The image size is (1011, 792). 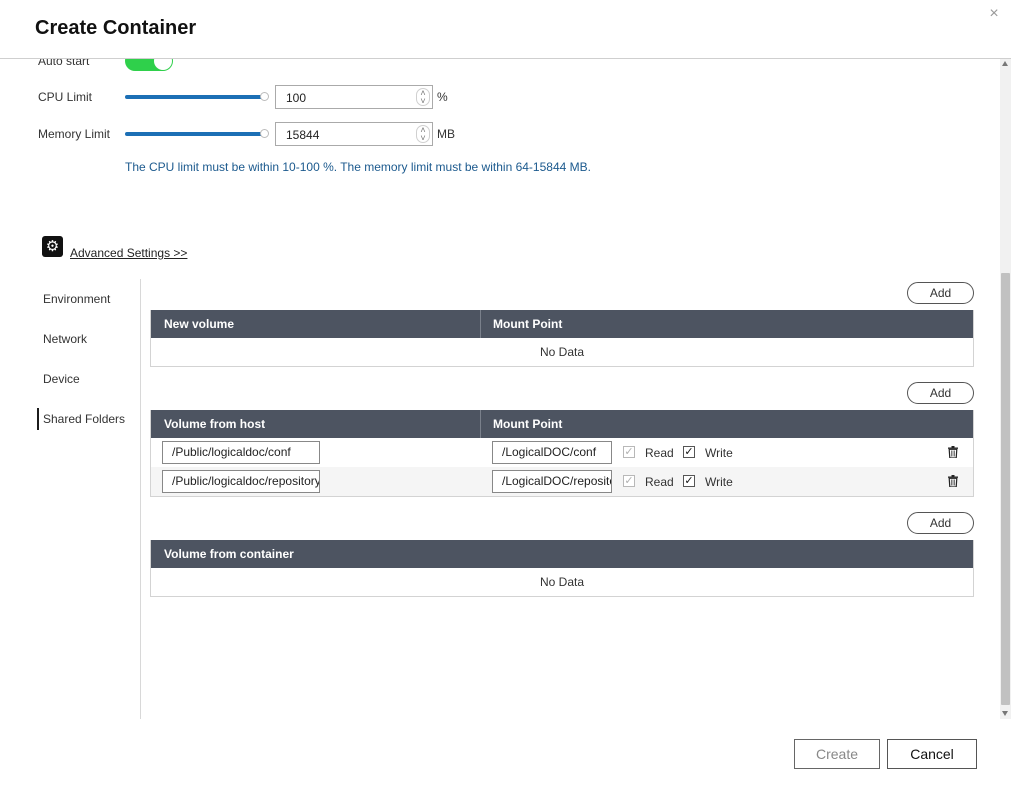 What do you see at coordinates (354, 97) in the screenshot?
I see `cpu-limit-input: 100 ˄ ˅` at bounding box center [354, 97].